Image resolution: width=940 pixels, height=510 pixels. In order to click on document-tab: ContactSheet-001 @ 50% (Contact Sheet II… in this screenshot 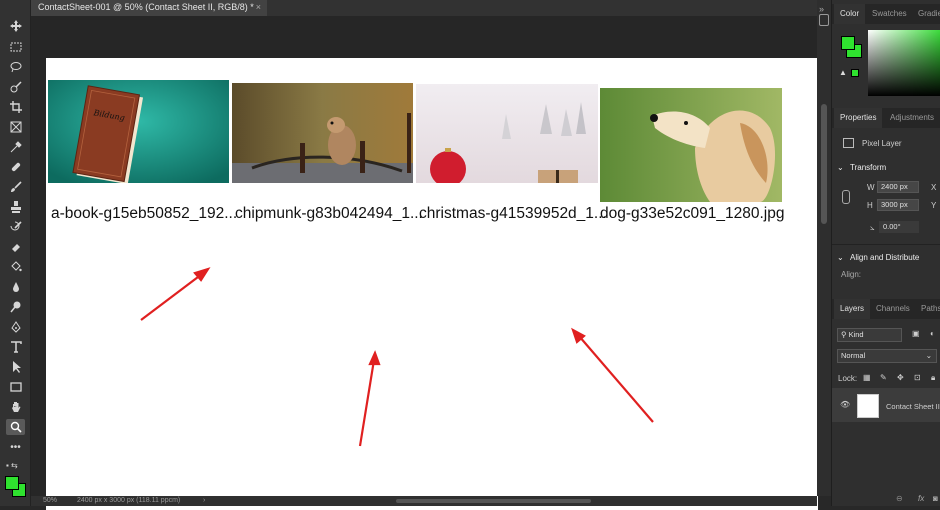, I will do `click(149, 8)`.